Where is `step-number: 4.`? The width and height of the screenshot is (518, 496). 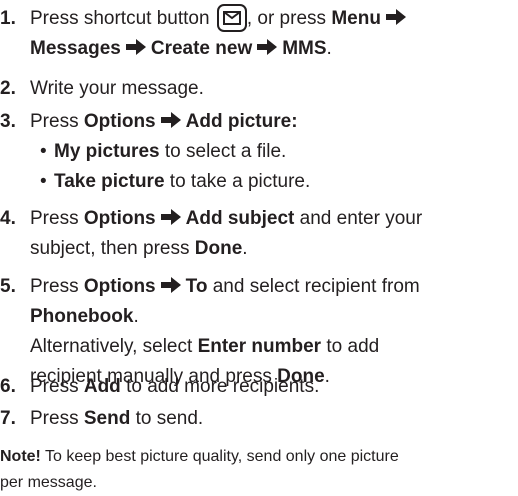
step-number: 4. is located at coordinates (8, 218).